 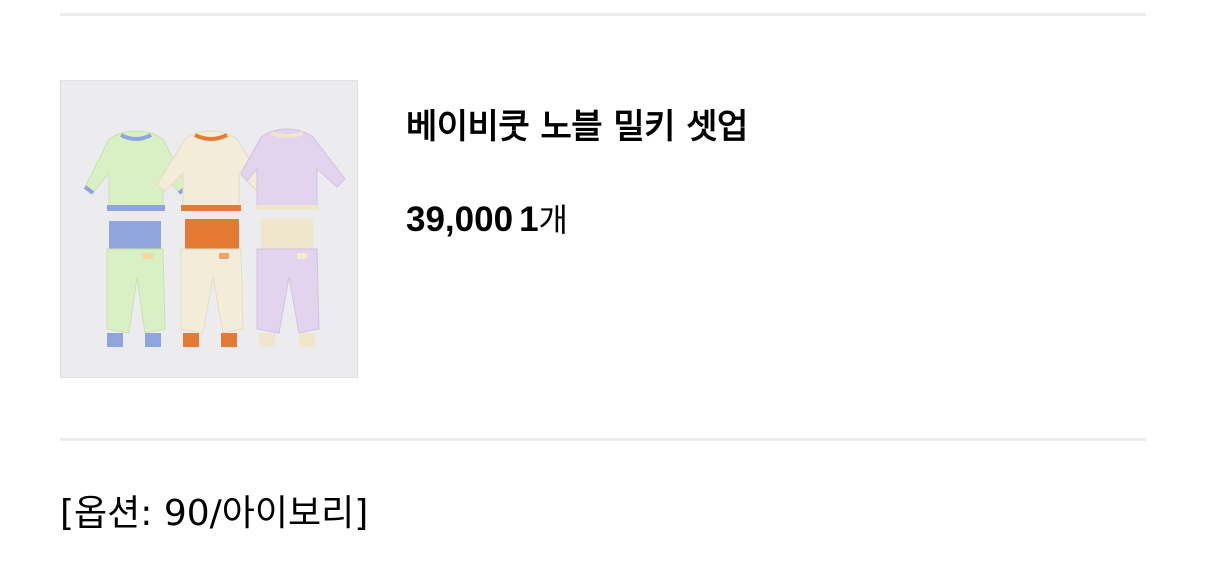 What do you see at coordinates (603, 14) in the screenshot?
I see `top-divider` at bounding box center [603, 14].